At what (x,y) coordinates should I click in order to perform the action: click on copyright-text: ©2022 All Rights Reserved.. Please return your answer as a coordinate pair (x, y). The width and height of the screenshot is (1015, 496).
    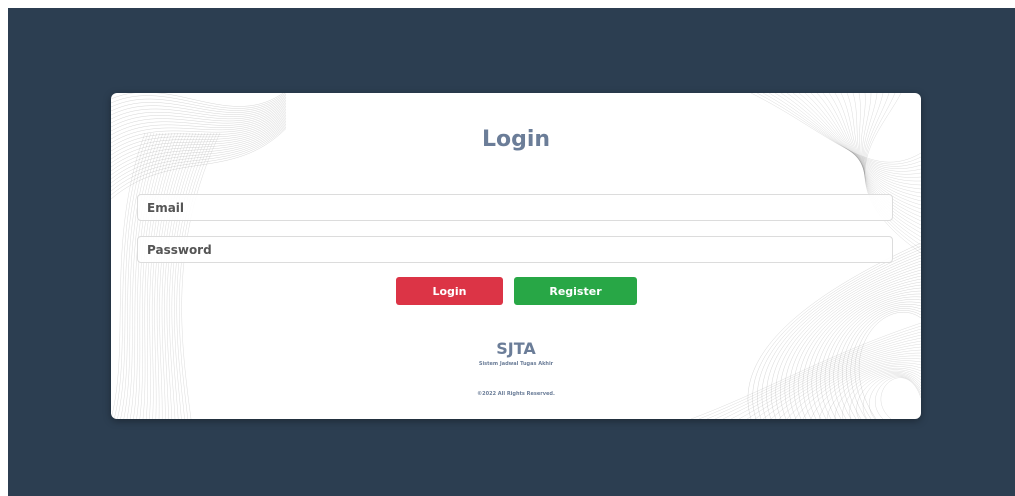
    Looking at the image, I should click on (516, 394).